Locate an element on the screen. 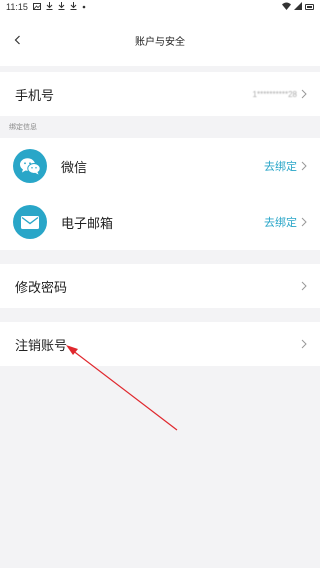 The image size is (320, 568). wifi-icon is located at coordinates (286, 7).